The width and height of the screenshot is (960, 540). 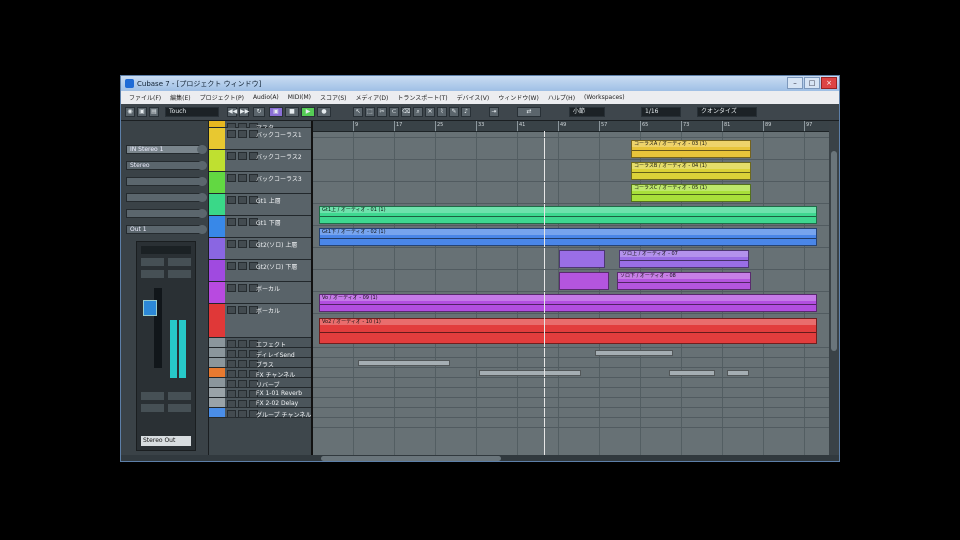 What do you see at coordinates (604, 97) in the screenshot?
I see `menu-workspaces: (Workspaces)` at bounding box center [604, 97].